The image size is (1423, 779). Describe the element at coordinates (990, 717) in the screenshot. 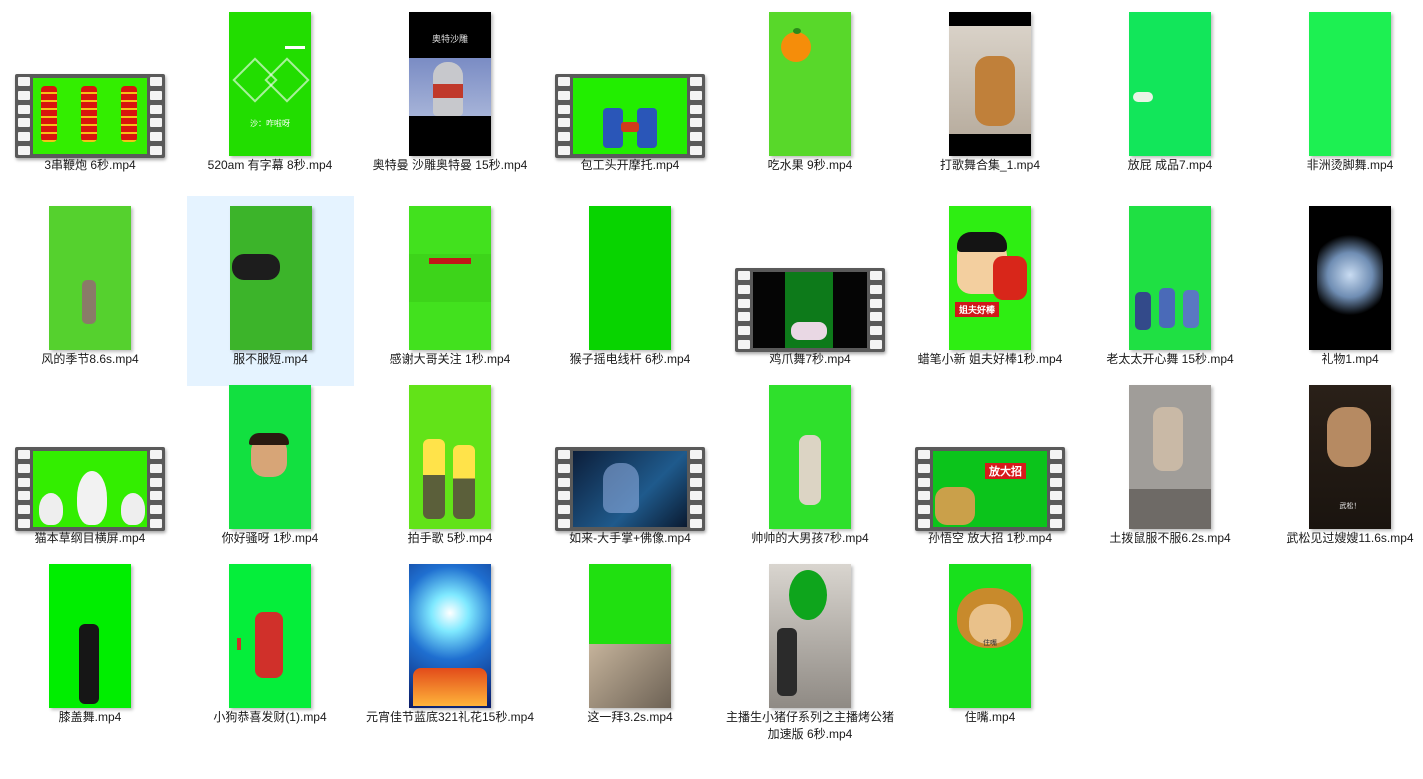

I see `file-name: 住嘴.mp4` at that location.